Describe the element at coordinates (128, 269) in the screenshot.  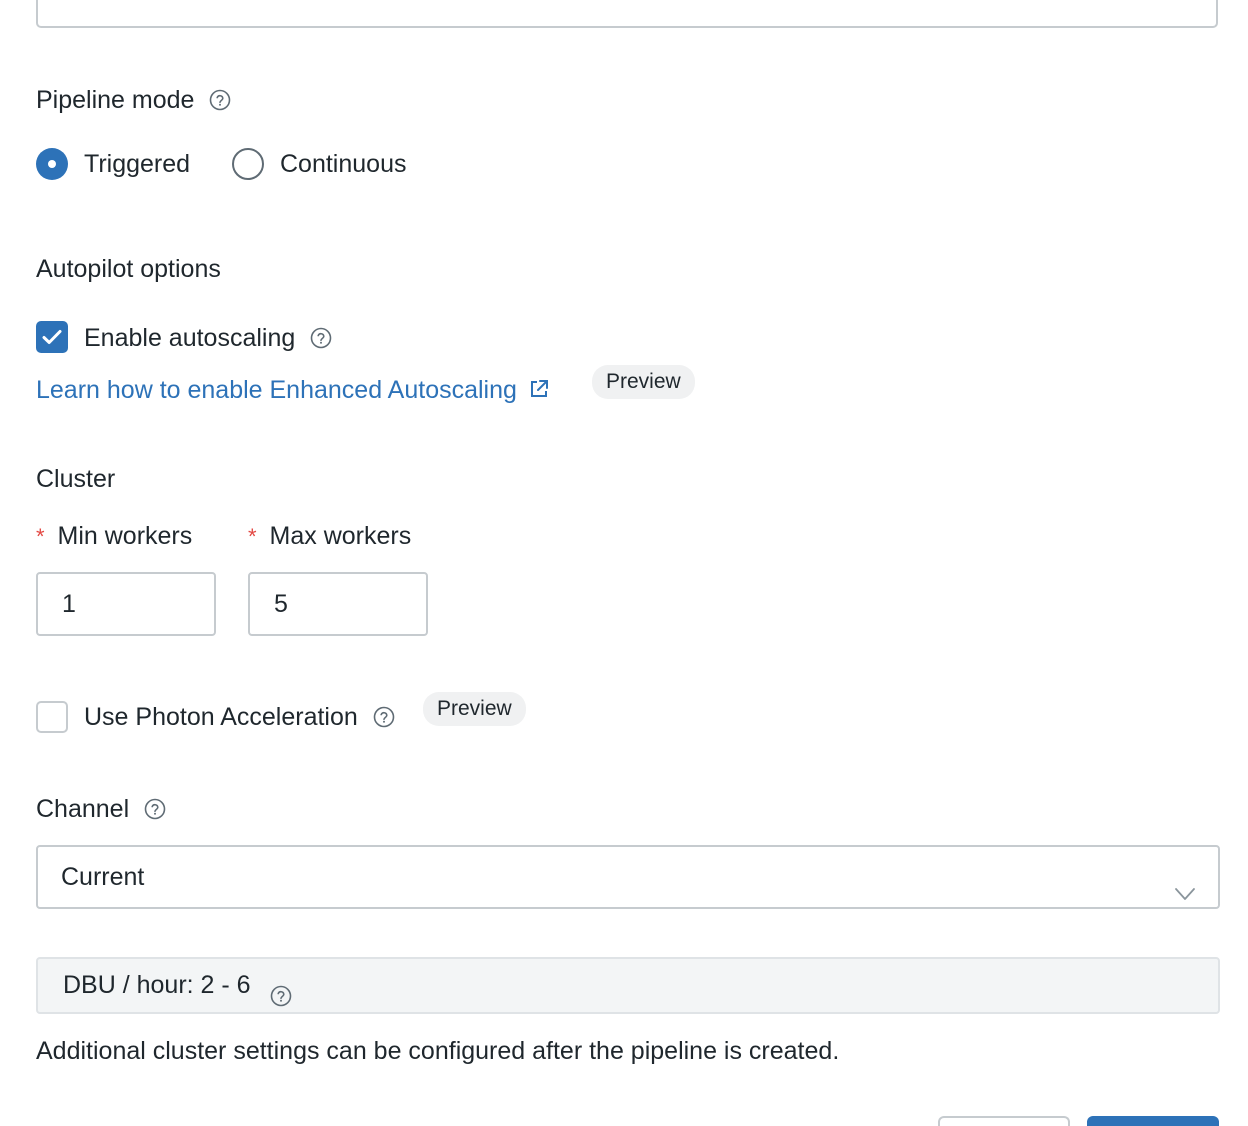
I see `autopilot-options-heading: Autopilot options` at that location.